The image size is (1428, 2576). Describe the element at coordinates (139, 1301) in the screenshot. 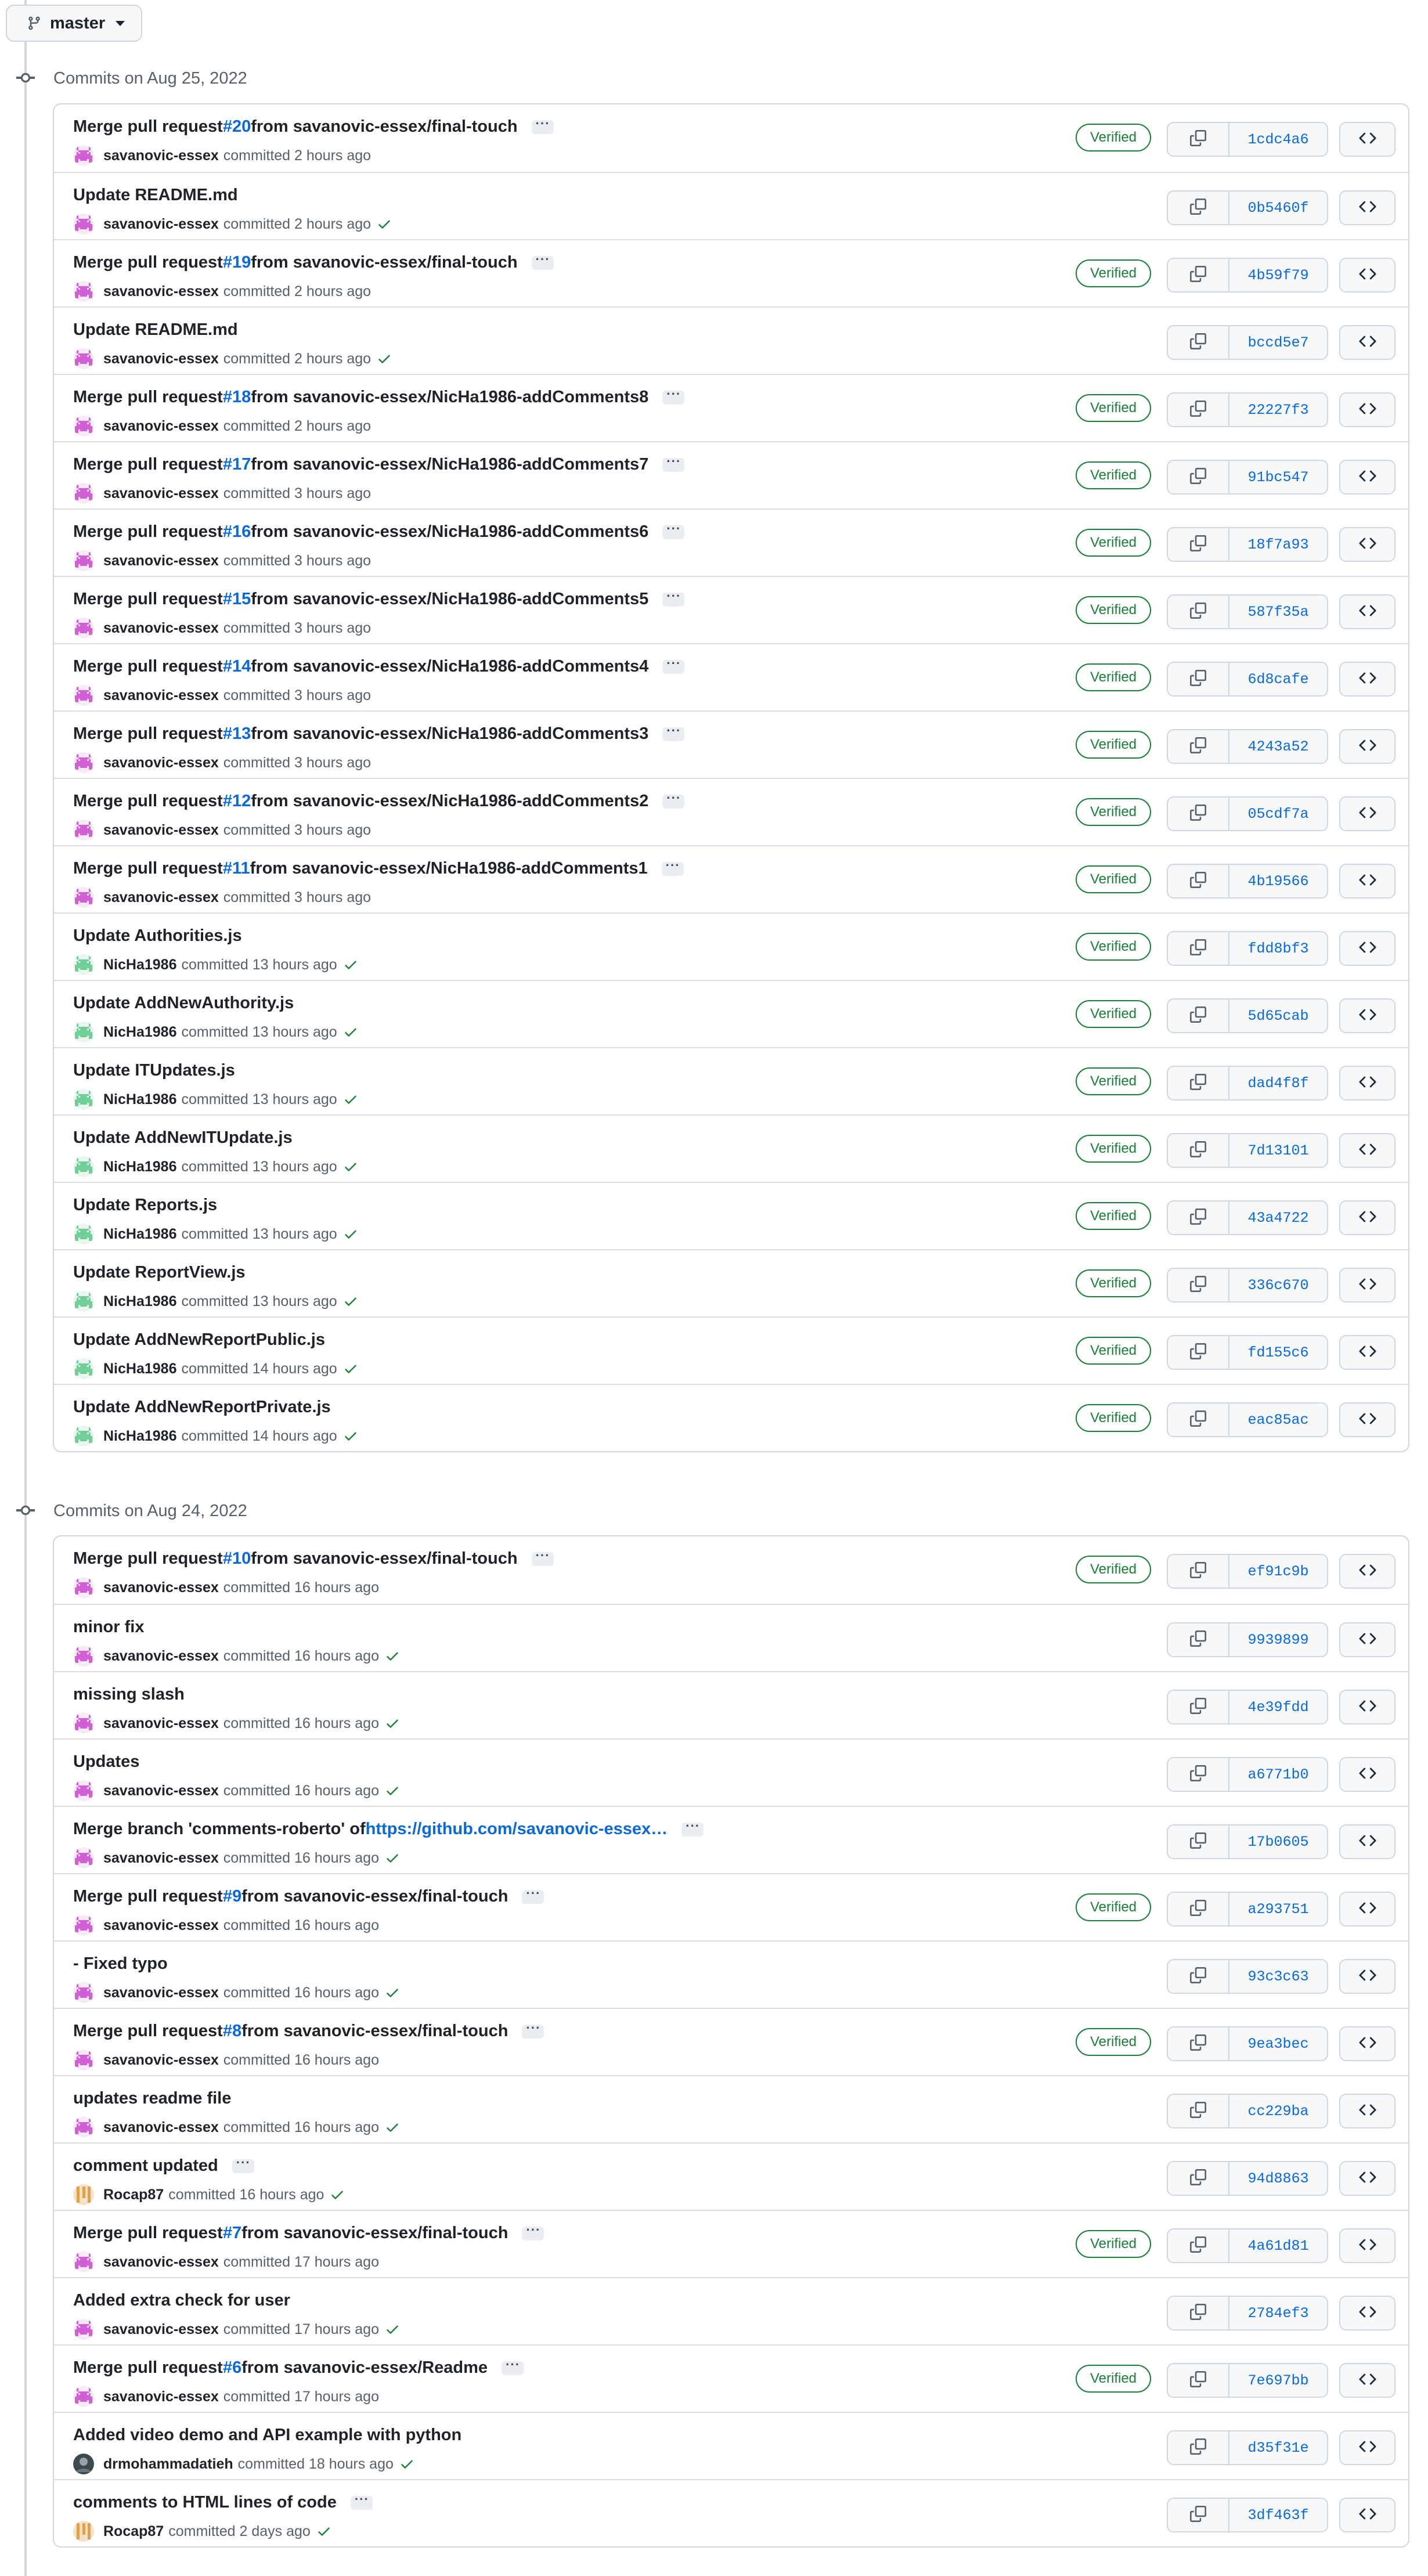

I see `author-name: NicHa1986` at that location.